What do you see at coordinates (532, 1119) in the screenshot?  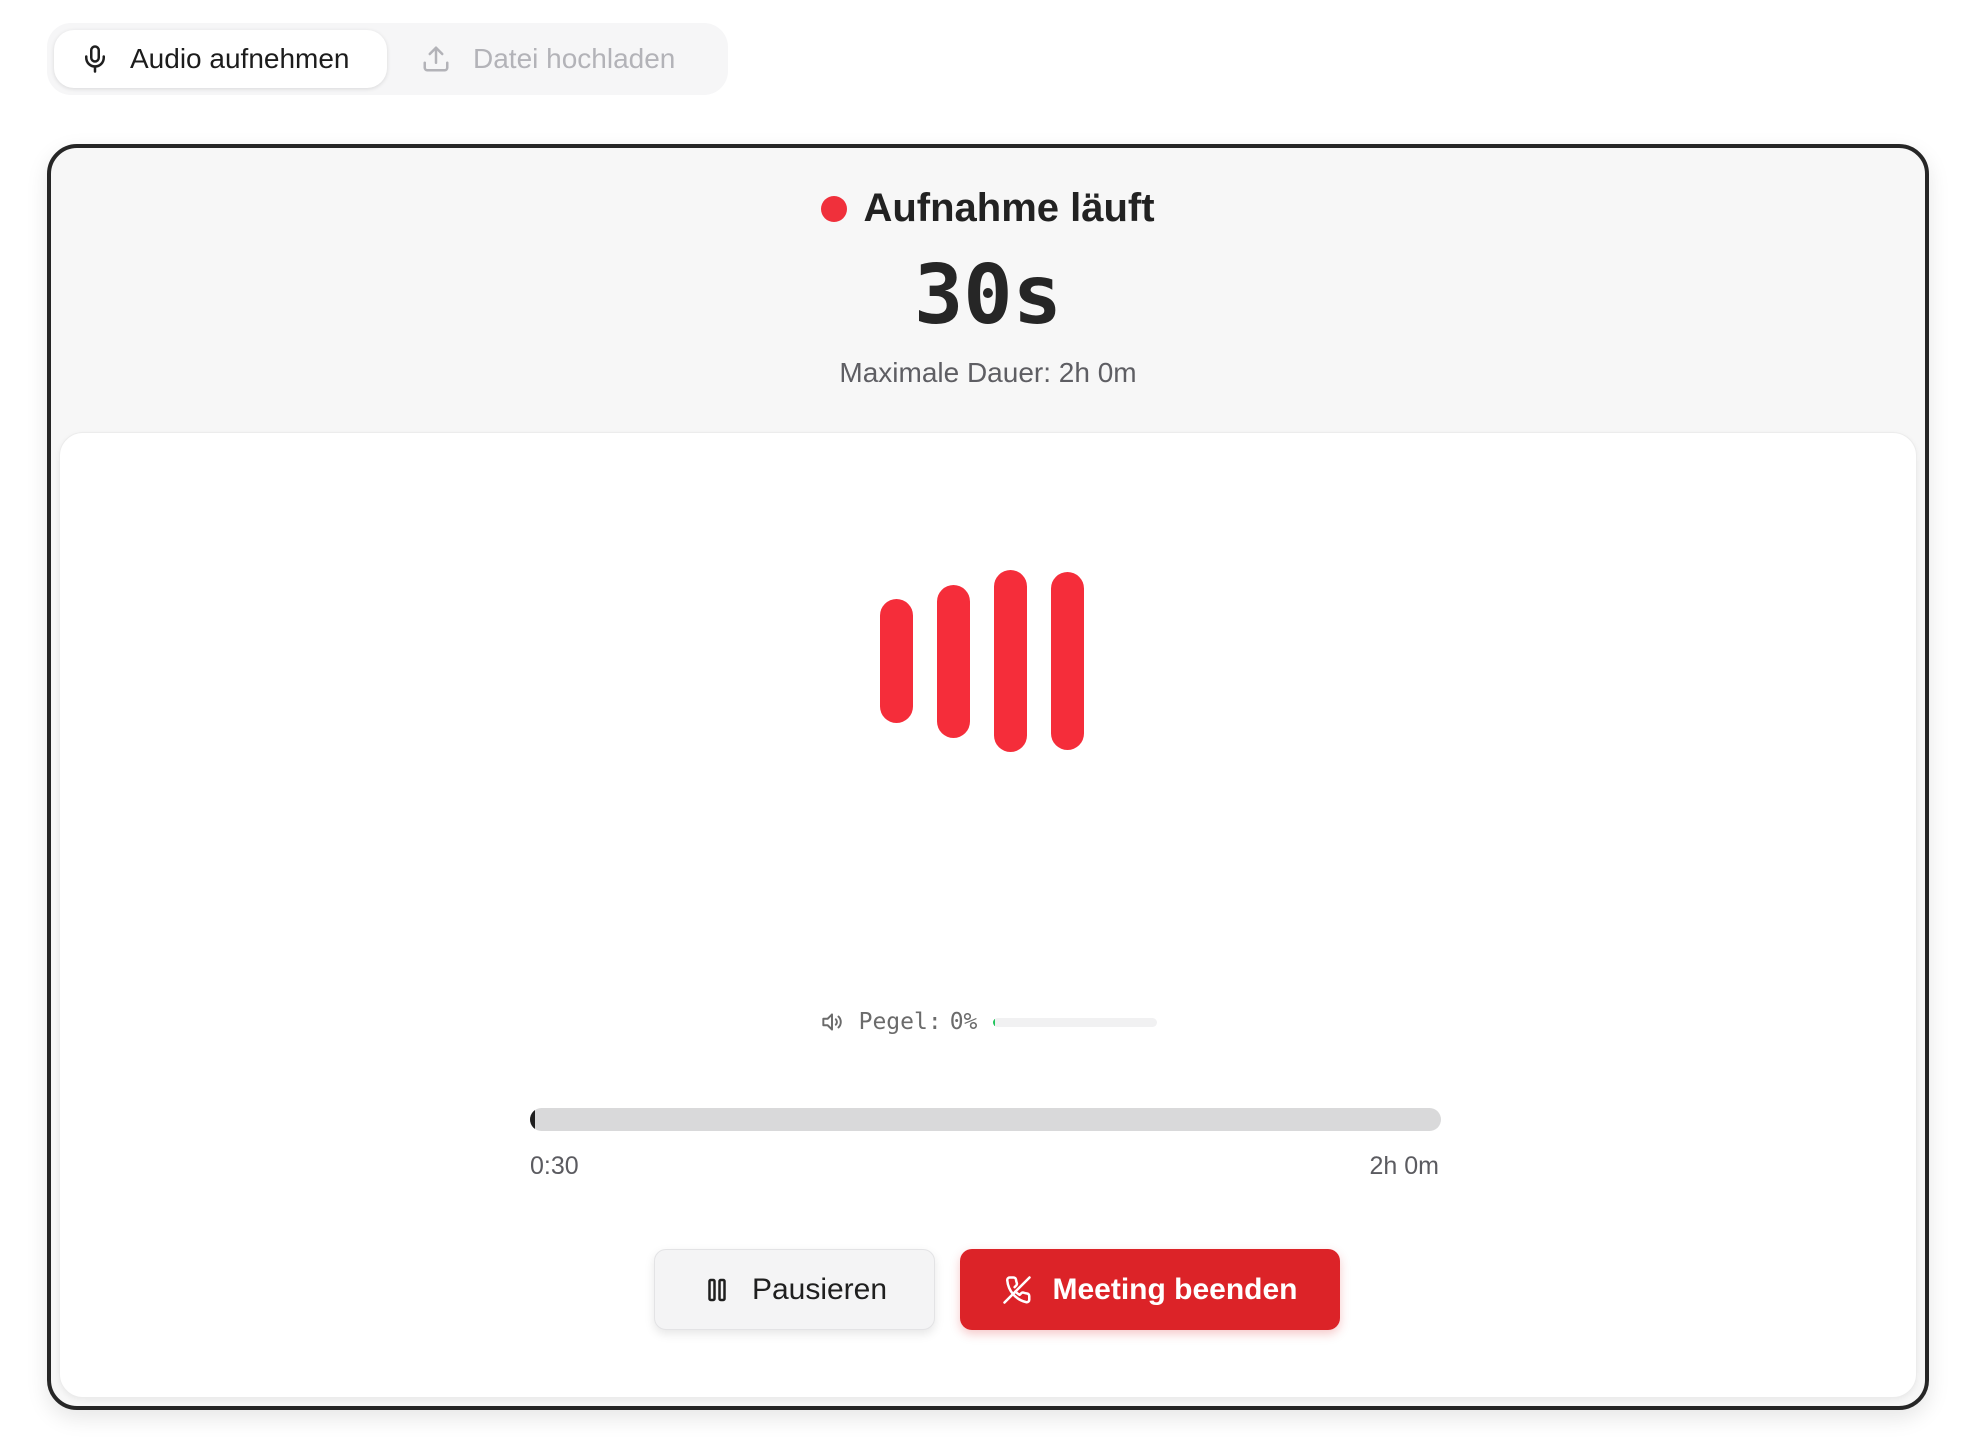 I see `duration-progress-fill` at bounding box center [532, 1119].